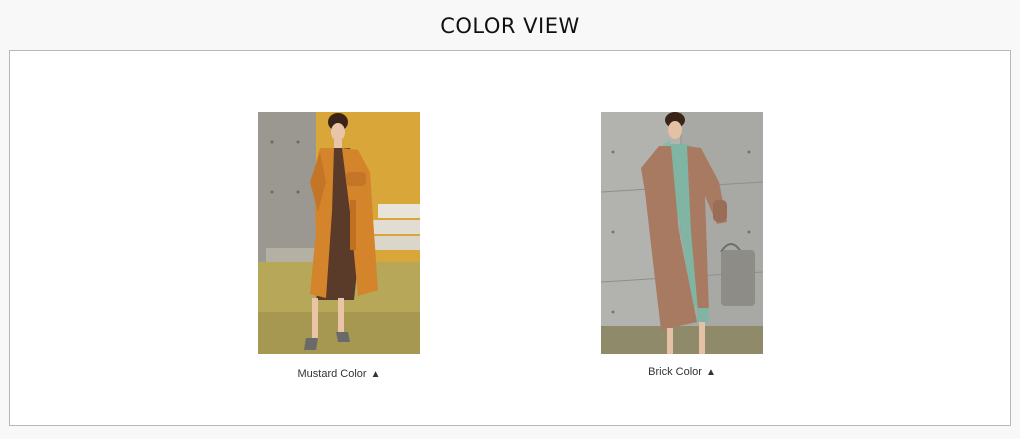 The height and width of the screenshot is (439, 1020). I want to click on product-link-mustard: Mustard Color ▲, so click(339, 374).